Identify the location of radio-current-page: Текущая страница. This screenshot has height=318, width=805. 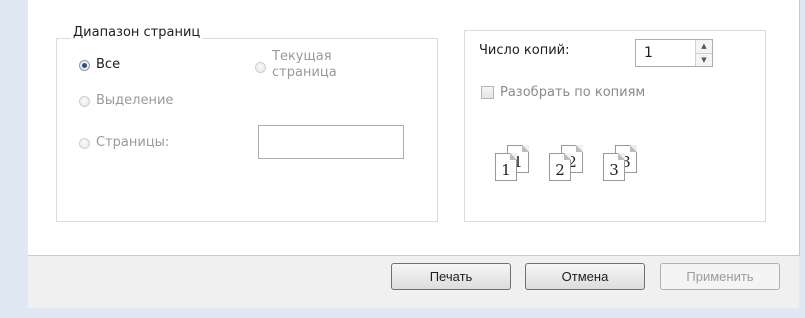
(296, 65).